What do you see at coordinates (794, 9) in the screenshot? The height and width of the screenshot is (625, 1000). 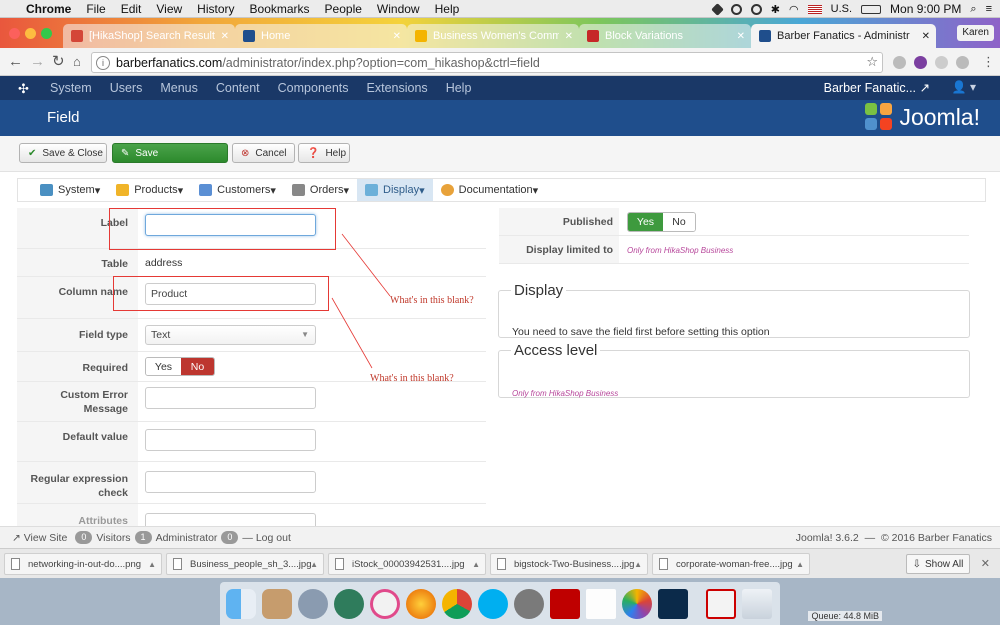 I see `wifi-icon: ◠` at bounding box center [794, 9].